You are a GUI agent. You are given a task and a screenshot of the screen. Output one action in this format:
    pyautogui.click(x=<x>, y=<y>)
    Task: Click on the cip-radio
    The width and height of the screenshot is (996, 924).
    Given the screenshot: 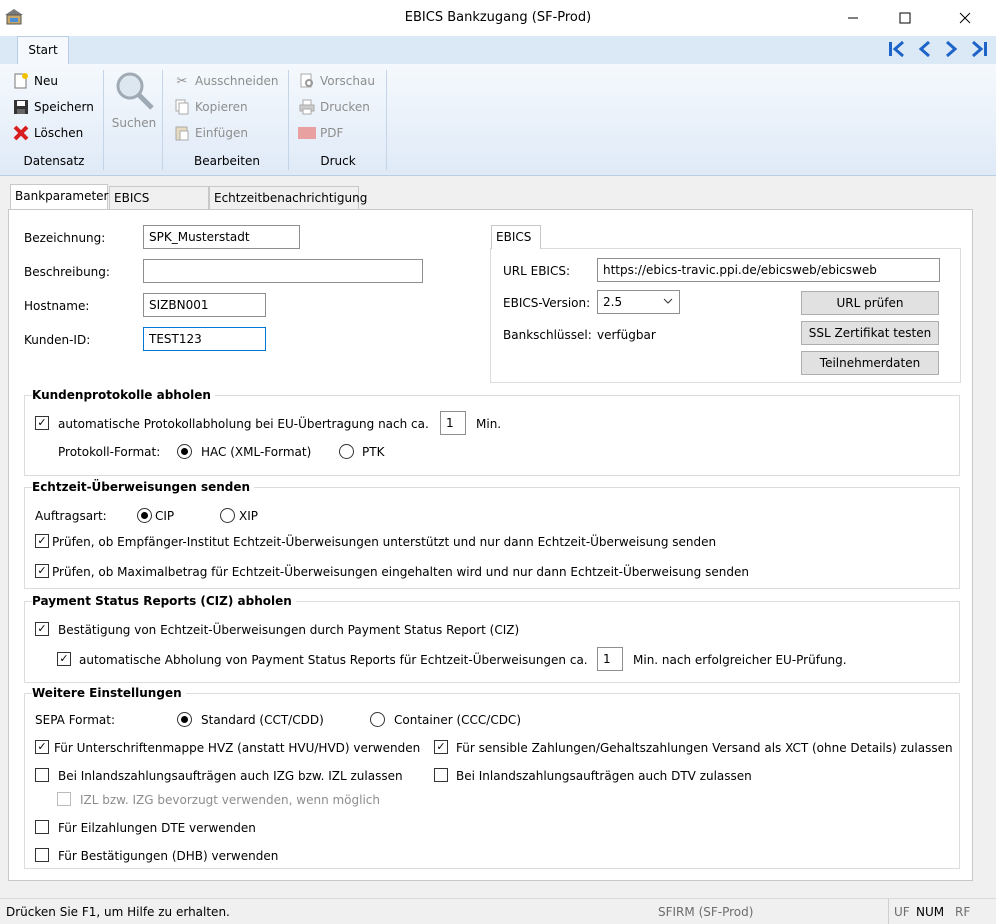 What is the action you would take?
    pyautogui.click(x=144, y=515)
    